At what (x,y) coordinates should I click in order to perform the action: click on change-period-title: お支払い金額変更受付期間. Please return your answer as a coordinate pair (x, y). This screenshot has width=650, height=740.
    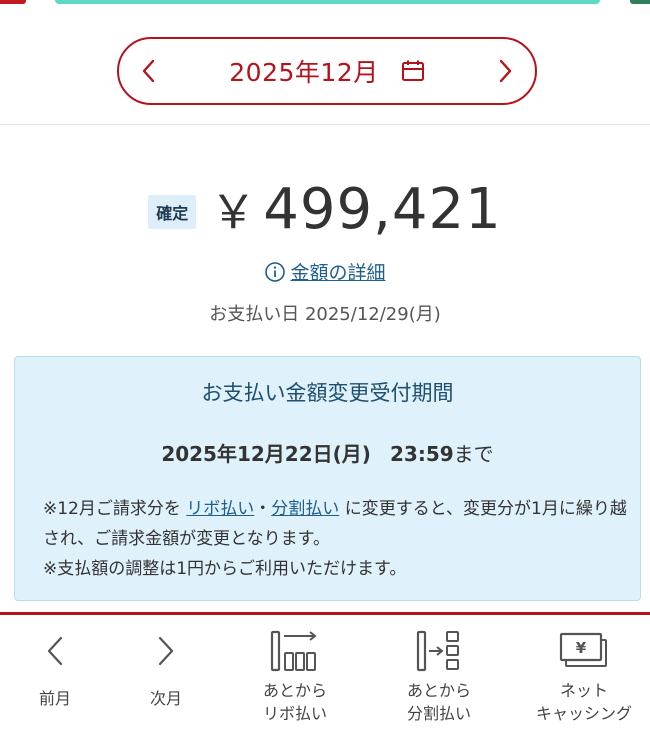
    Looking at the image, I should click on (327, 393).